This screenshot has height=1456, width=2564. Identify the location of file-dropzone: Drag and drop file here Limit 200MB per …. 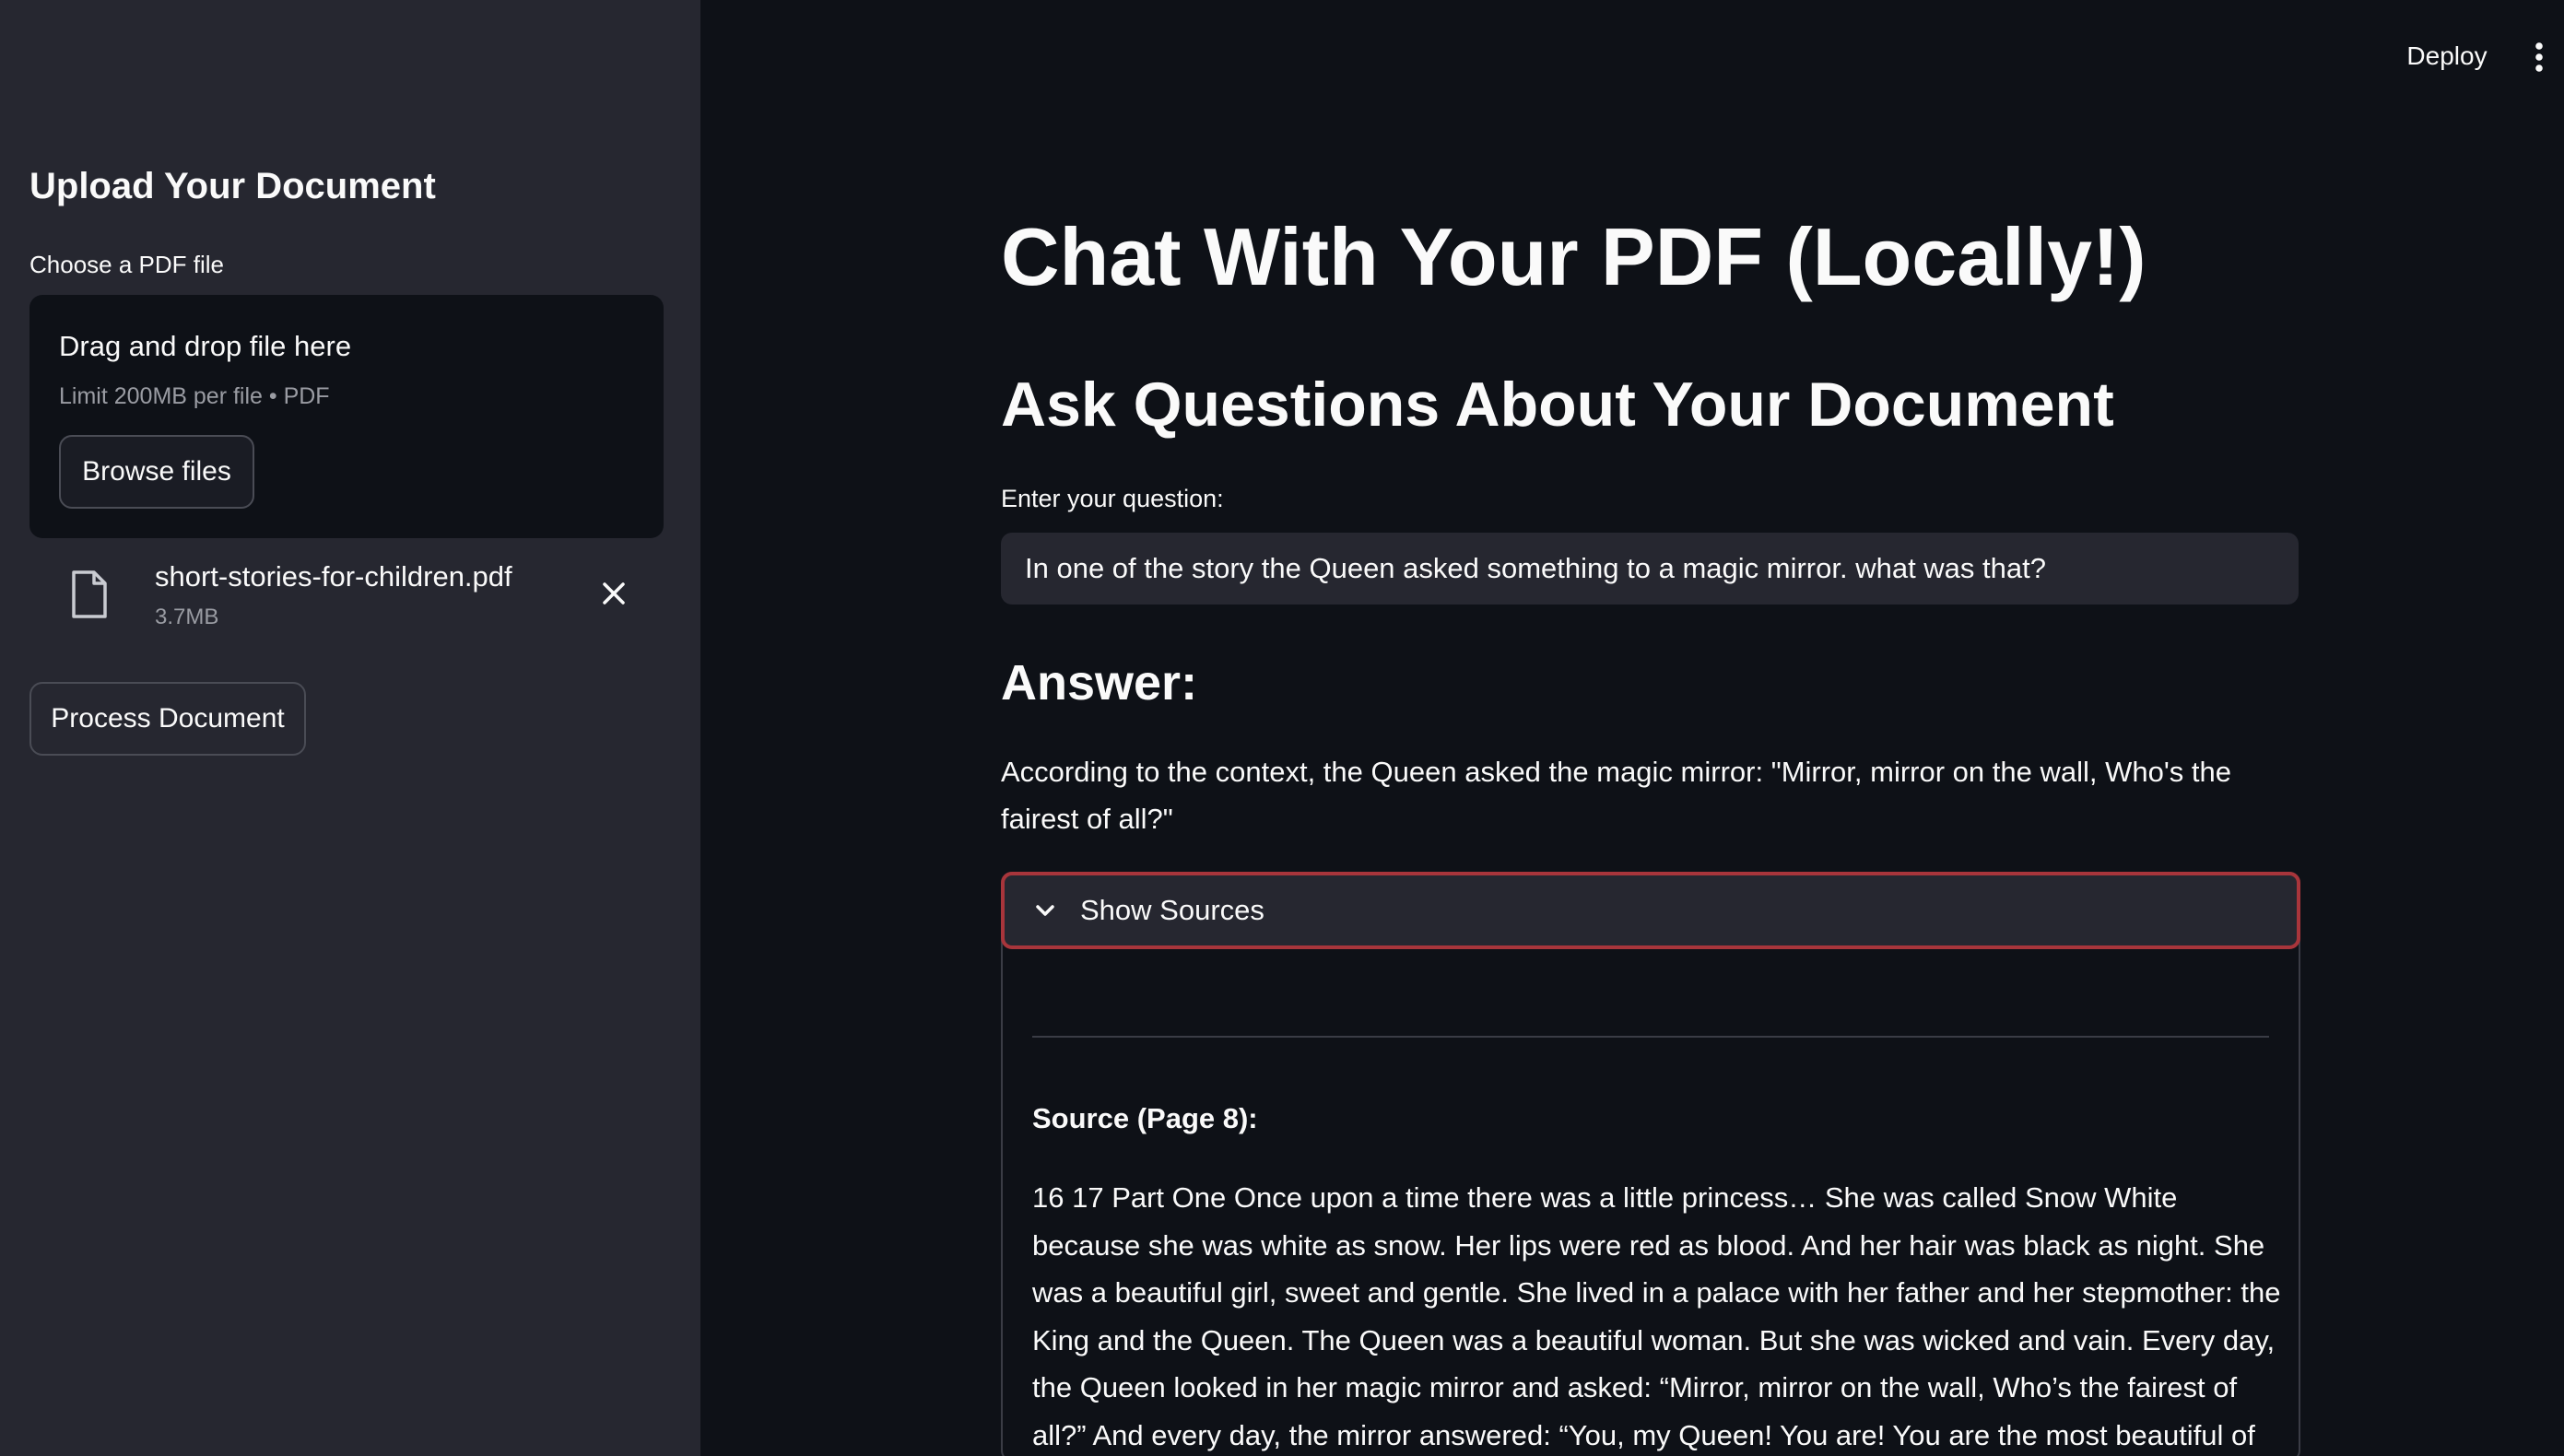
(347, 416).